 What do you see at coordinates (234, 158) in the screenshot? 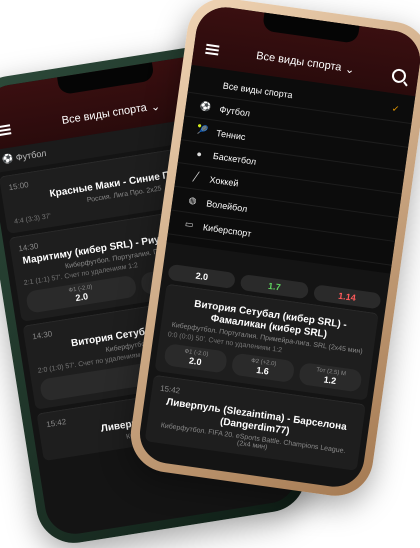
I see `dropdown-item-label: Баскетбол` at bounding box center [234, 158].